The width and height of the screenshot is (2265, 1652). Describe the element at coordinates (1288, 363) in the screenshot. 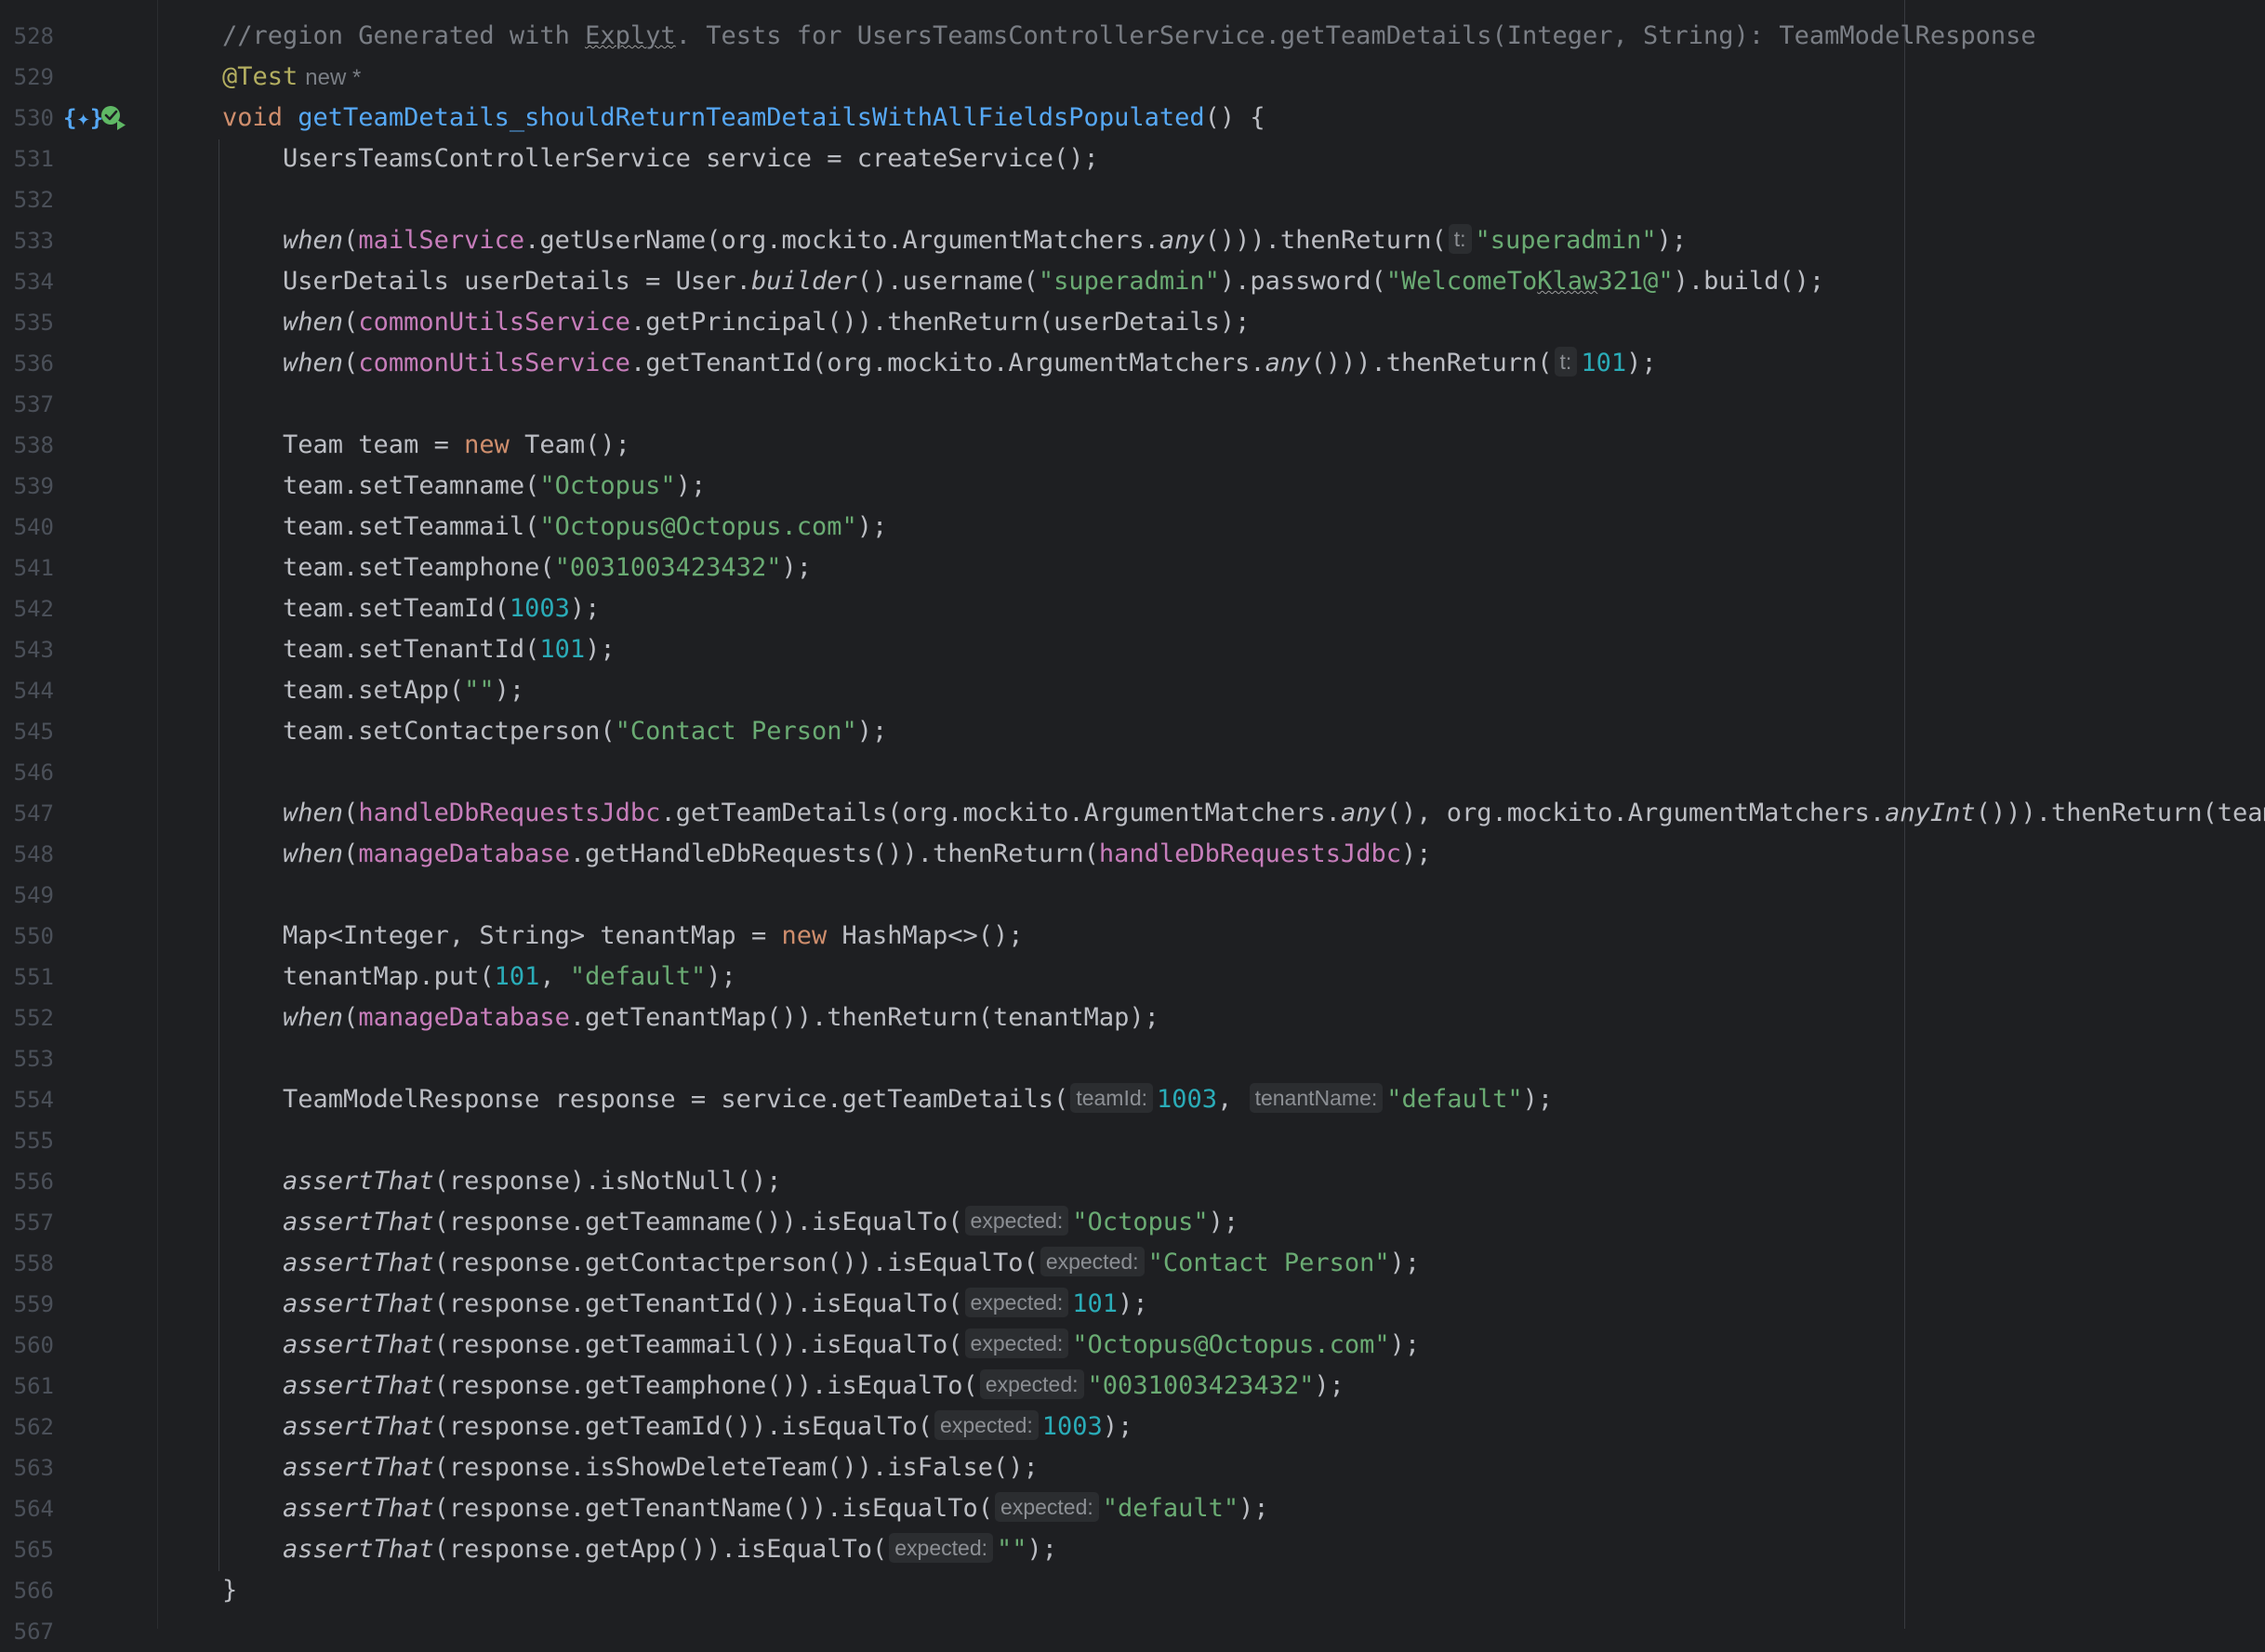

I see `code-token-static: any` at that location.